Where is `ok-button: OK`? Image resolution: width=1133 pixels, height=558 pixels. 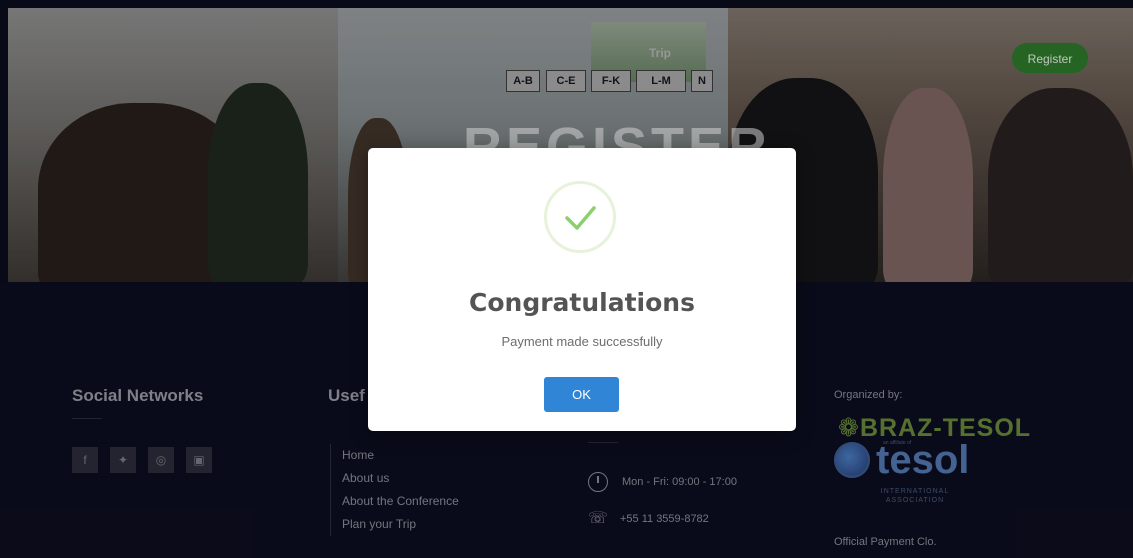 ok-button: OK is located at coordinates (581, 394).